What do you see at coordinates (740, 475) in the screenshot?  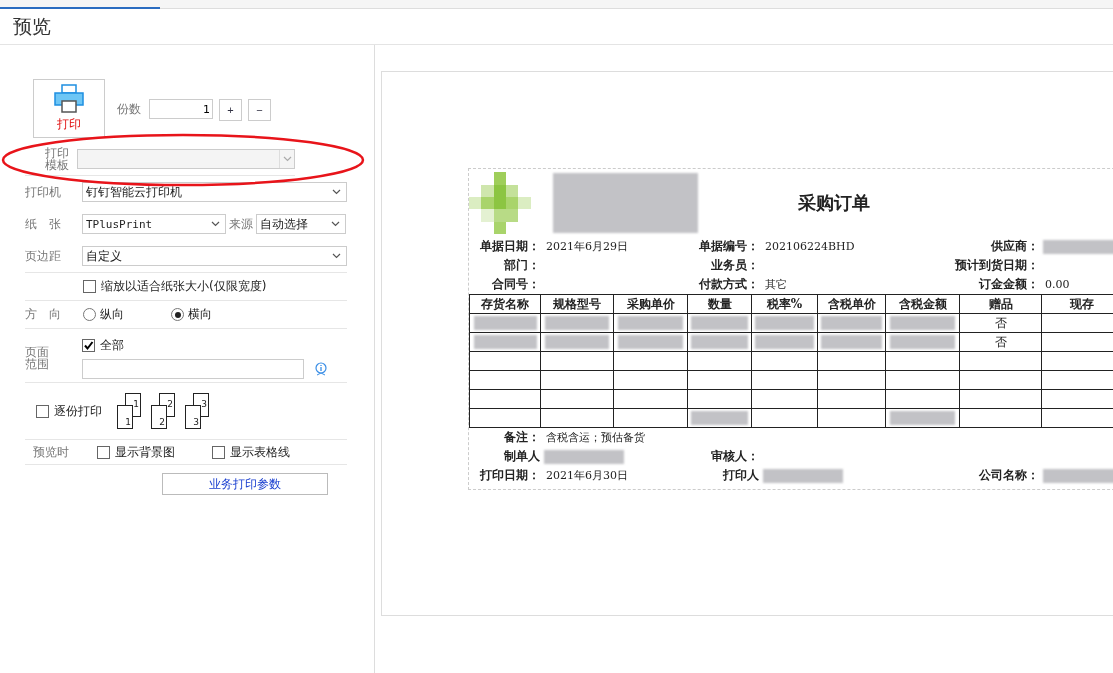 I see `field-label: 打印人` at bounding box center [740, 475].